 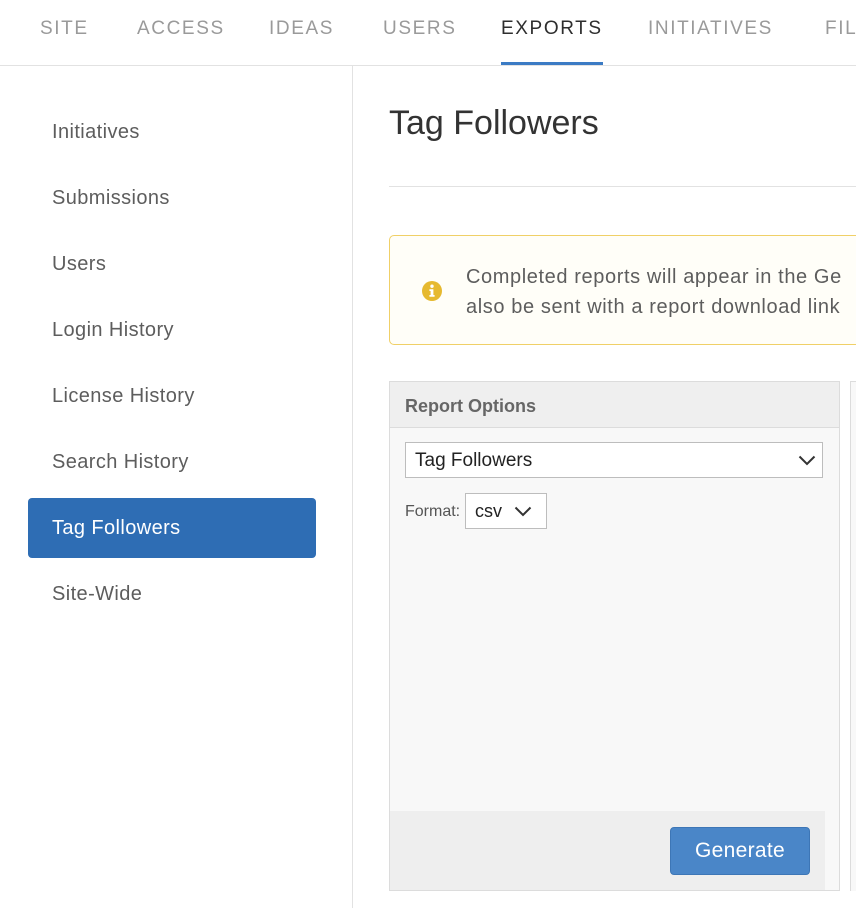 I want to click on tab-access: ACCESS, so click(x=181, y=32).